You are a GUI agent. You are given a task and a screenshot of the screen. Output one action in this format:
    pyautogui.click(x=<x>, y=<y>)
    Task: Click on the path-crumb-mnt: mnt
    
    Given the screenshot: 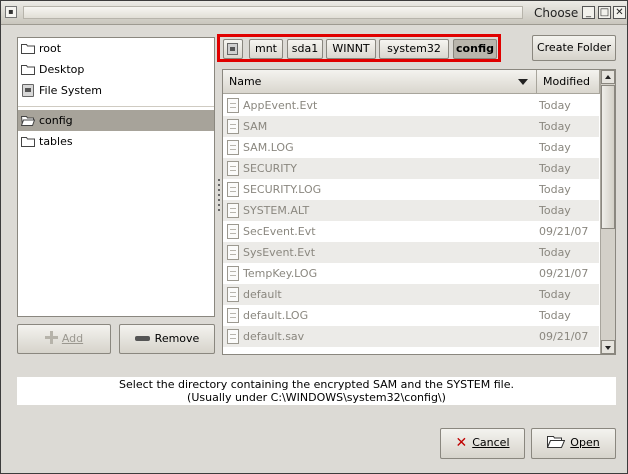 What is the action you would take?
    pyautogui.click(x=266, y=49)
    